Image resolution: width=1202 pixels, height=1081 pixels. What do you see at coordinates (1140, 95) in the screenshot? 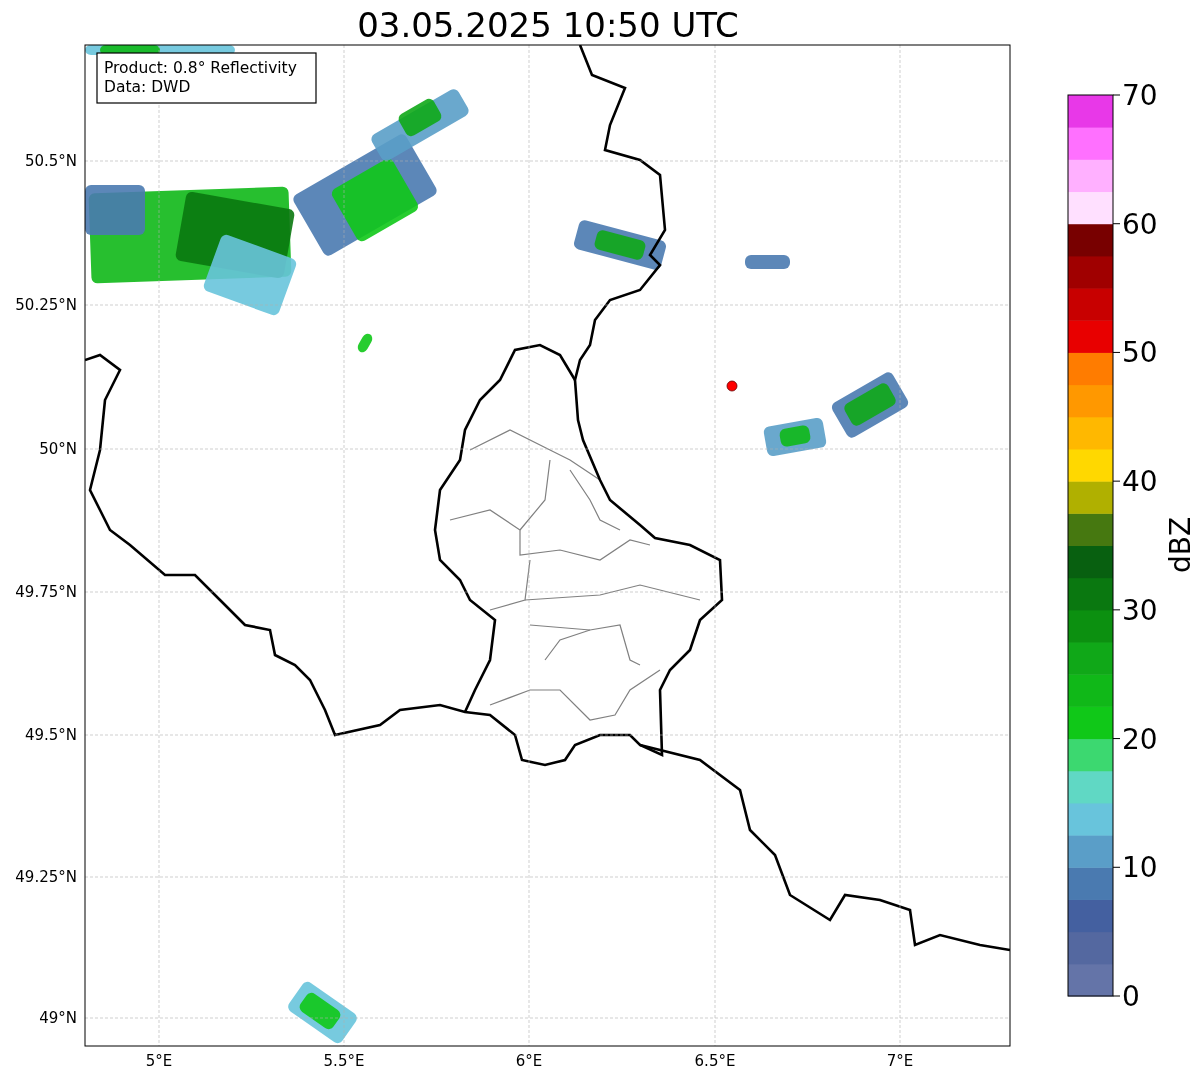
I see `colorbar-tick-label: 70` at bounding box center [1140, 95].